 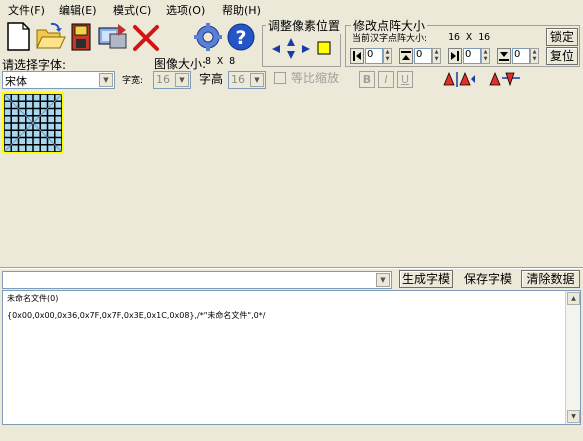 What do you see at coordinates (572, 357) in the screenshot?
I see `vertical-scrollbar: ▲ ▼` at bounding box center [572, 357].